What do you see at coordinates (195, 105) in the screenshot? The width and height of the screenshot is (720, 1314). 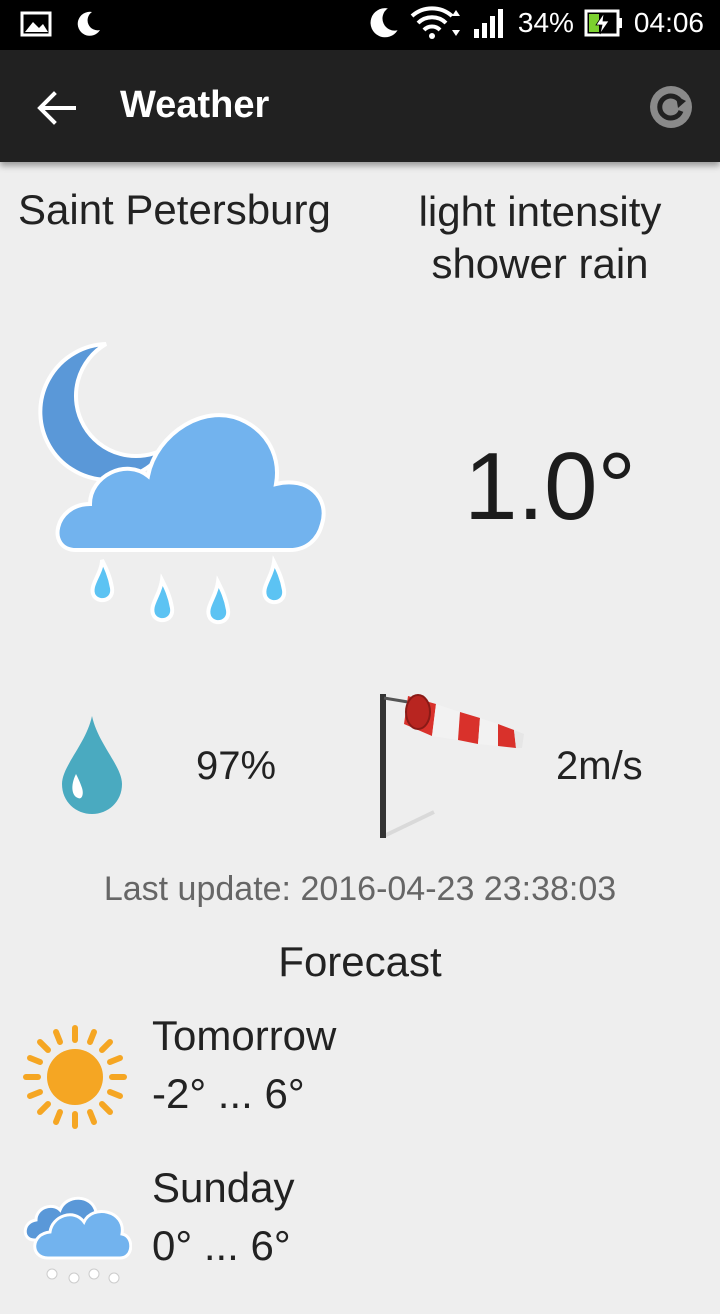 I see `page-title: Weather` at bounding box center [195, 105].